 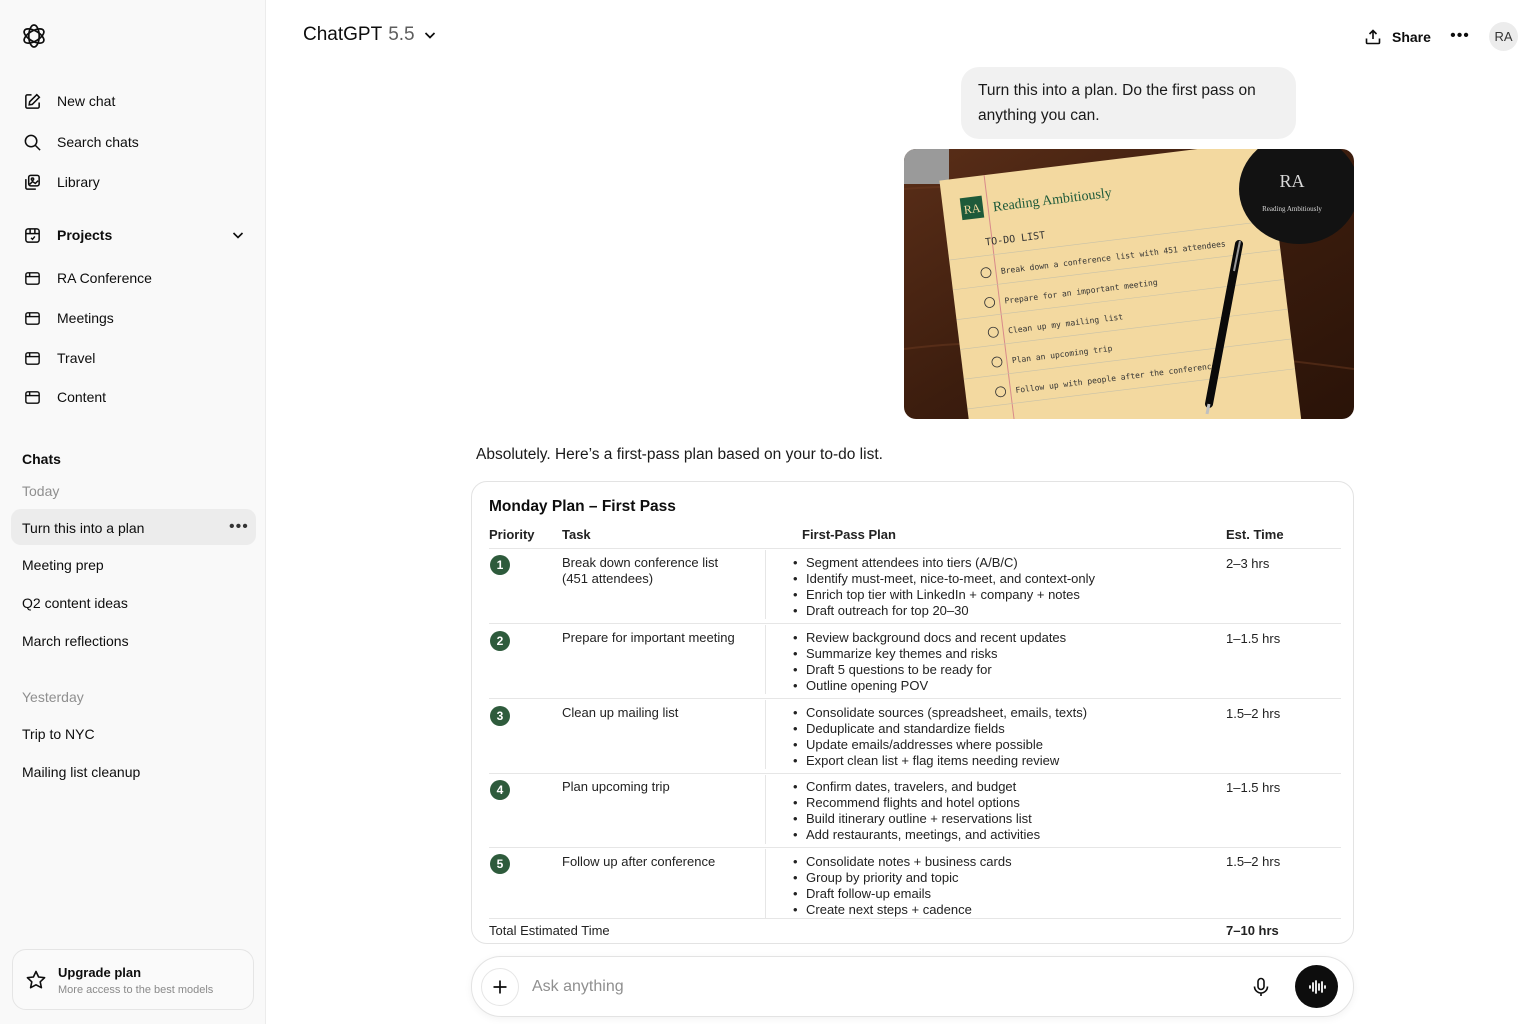 What do you see at coordinates (512, 534) in the screenshot?
I see `column-header: Priority` at bounding box center [512, 534].